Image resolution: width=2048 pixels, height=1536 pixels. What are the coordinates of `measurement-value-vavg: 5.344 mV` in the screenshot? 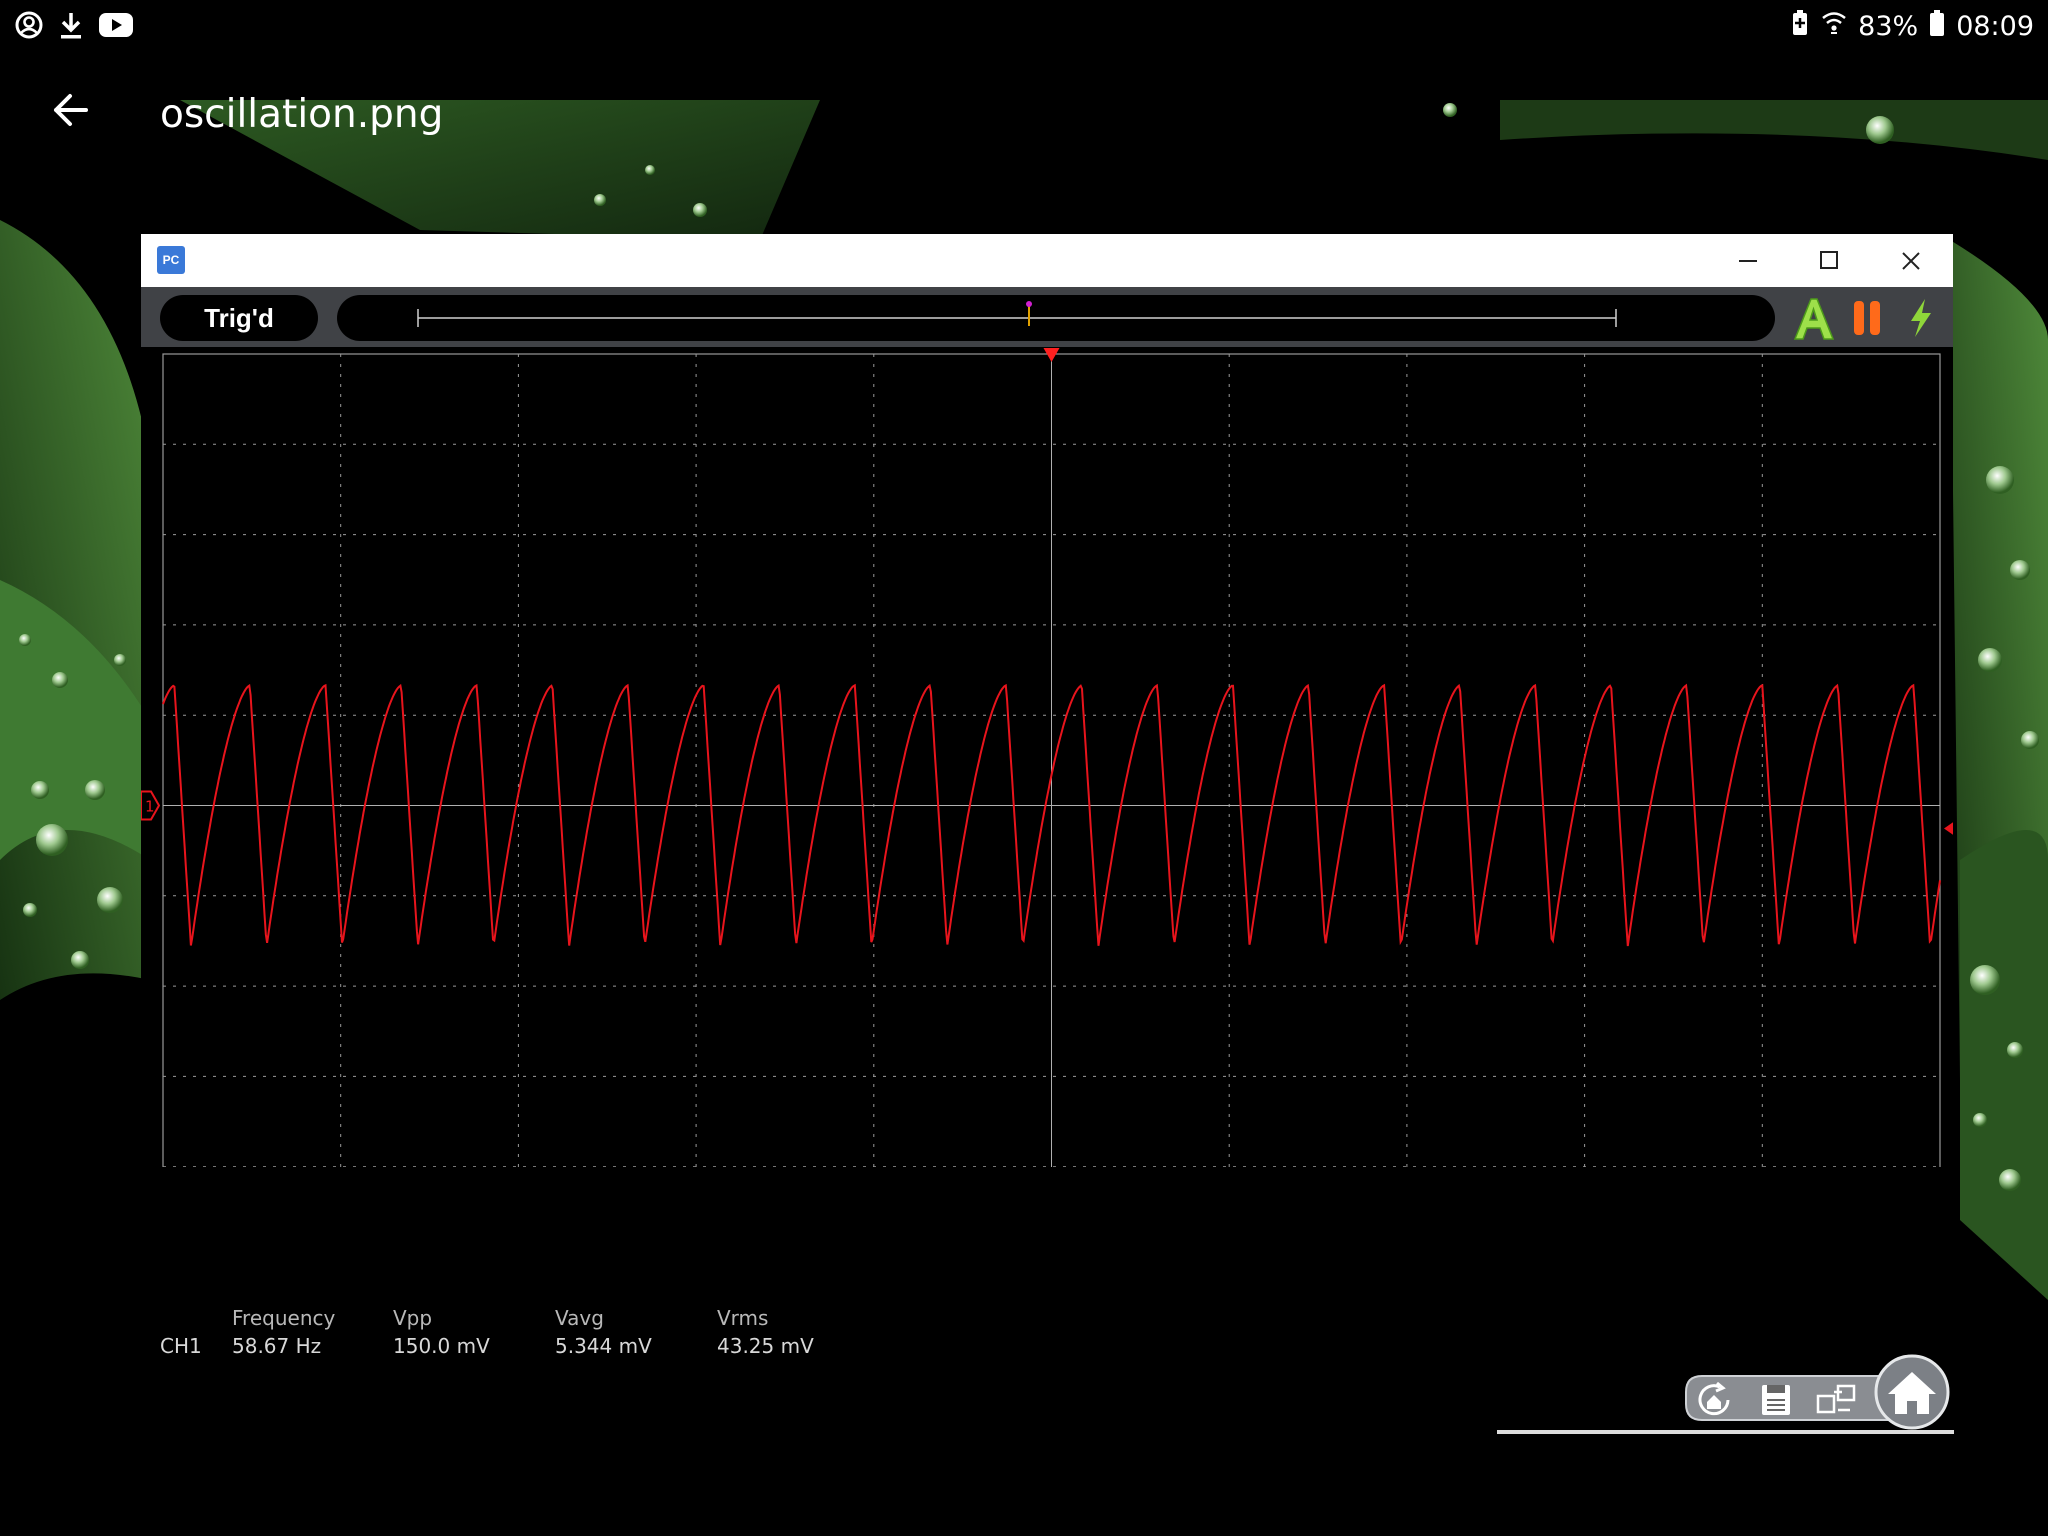 It's located at (603, 1346).